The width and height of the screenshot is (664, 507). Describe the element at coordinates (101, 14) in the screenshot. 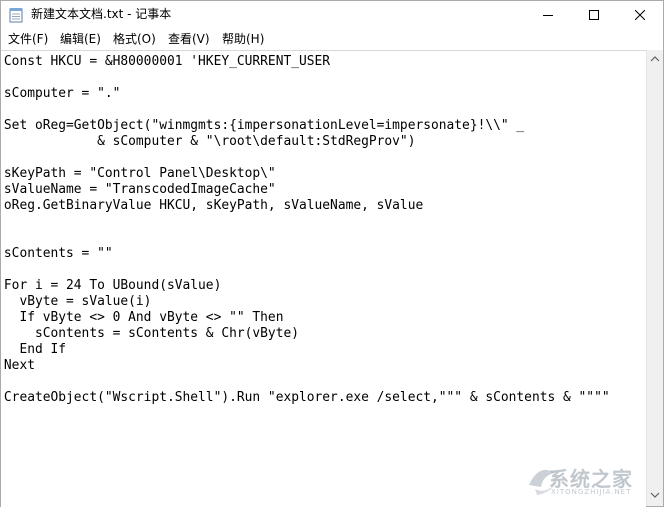

I see `window-title: 新建文本文档.txt - 记事本` at that location.